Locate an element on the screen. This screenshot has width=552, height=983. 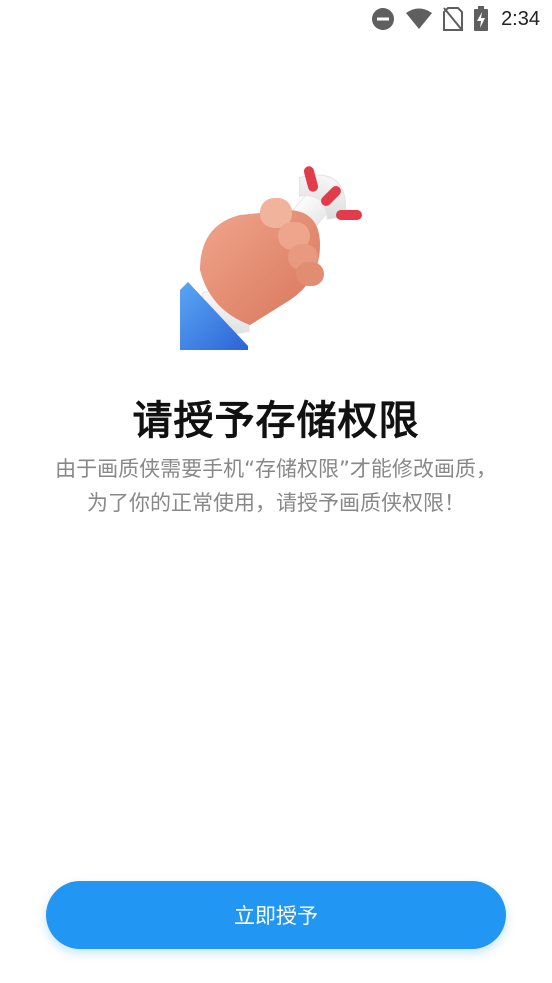
battery-charging-icon is located at coordinates (481, 19).